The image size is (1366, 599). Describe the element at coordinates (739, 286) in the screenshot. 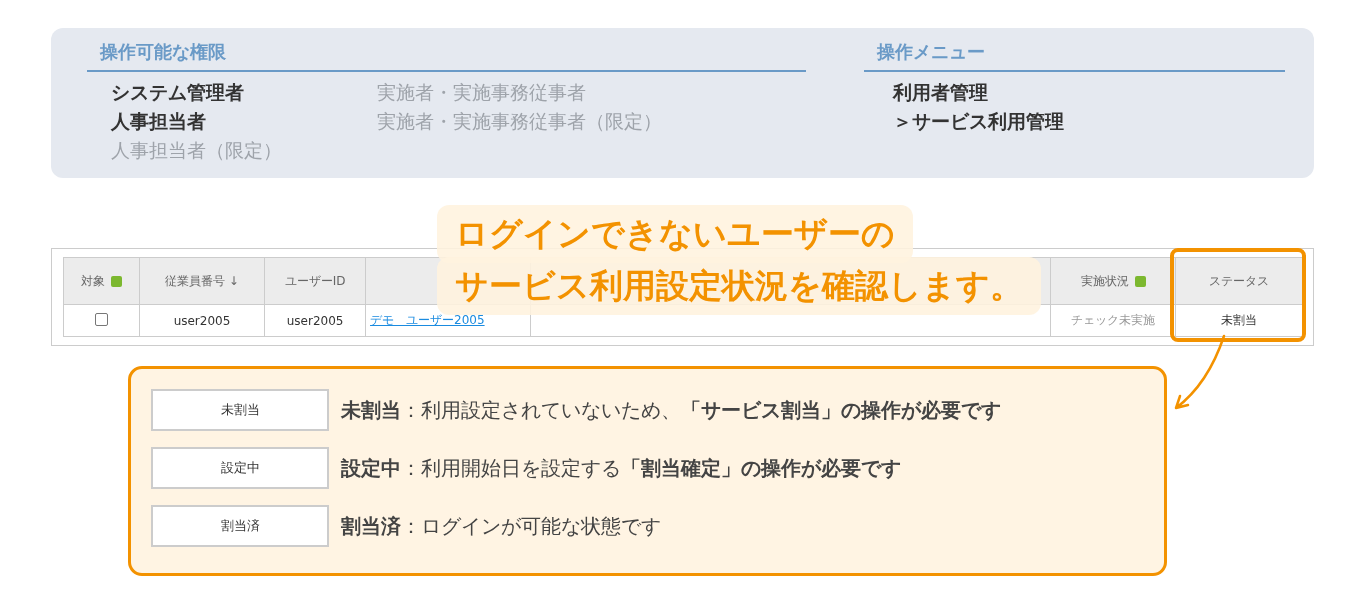

I see `callout-text: サービス利用設定状況を確認します。` at that location.